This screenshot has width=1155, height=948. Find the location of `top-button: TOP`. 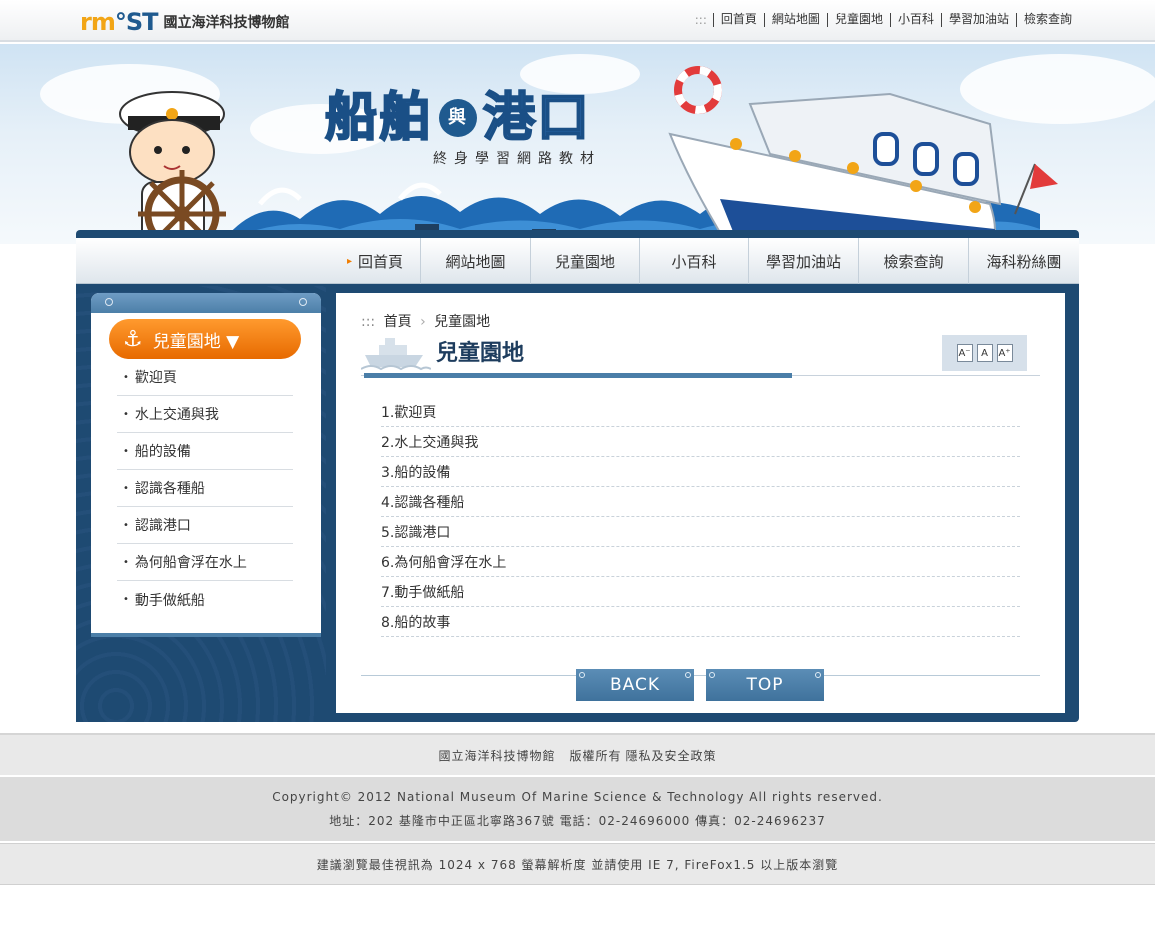

top-button: TOP is located at coordinates (765, 685).